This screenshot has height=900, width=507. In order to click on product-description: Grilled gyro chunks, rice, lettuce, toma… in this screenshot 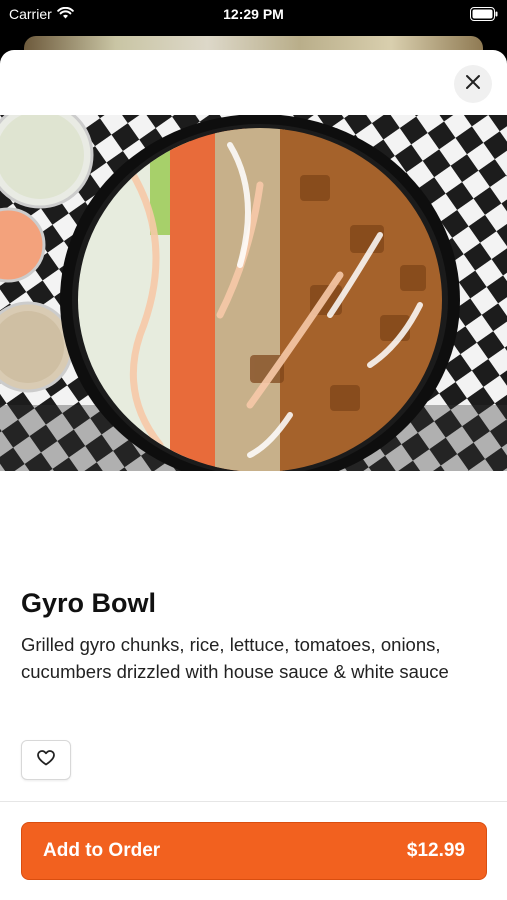, I will do `click(235, 658)`.